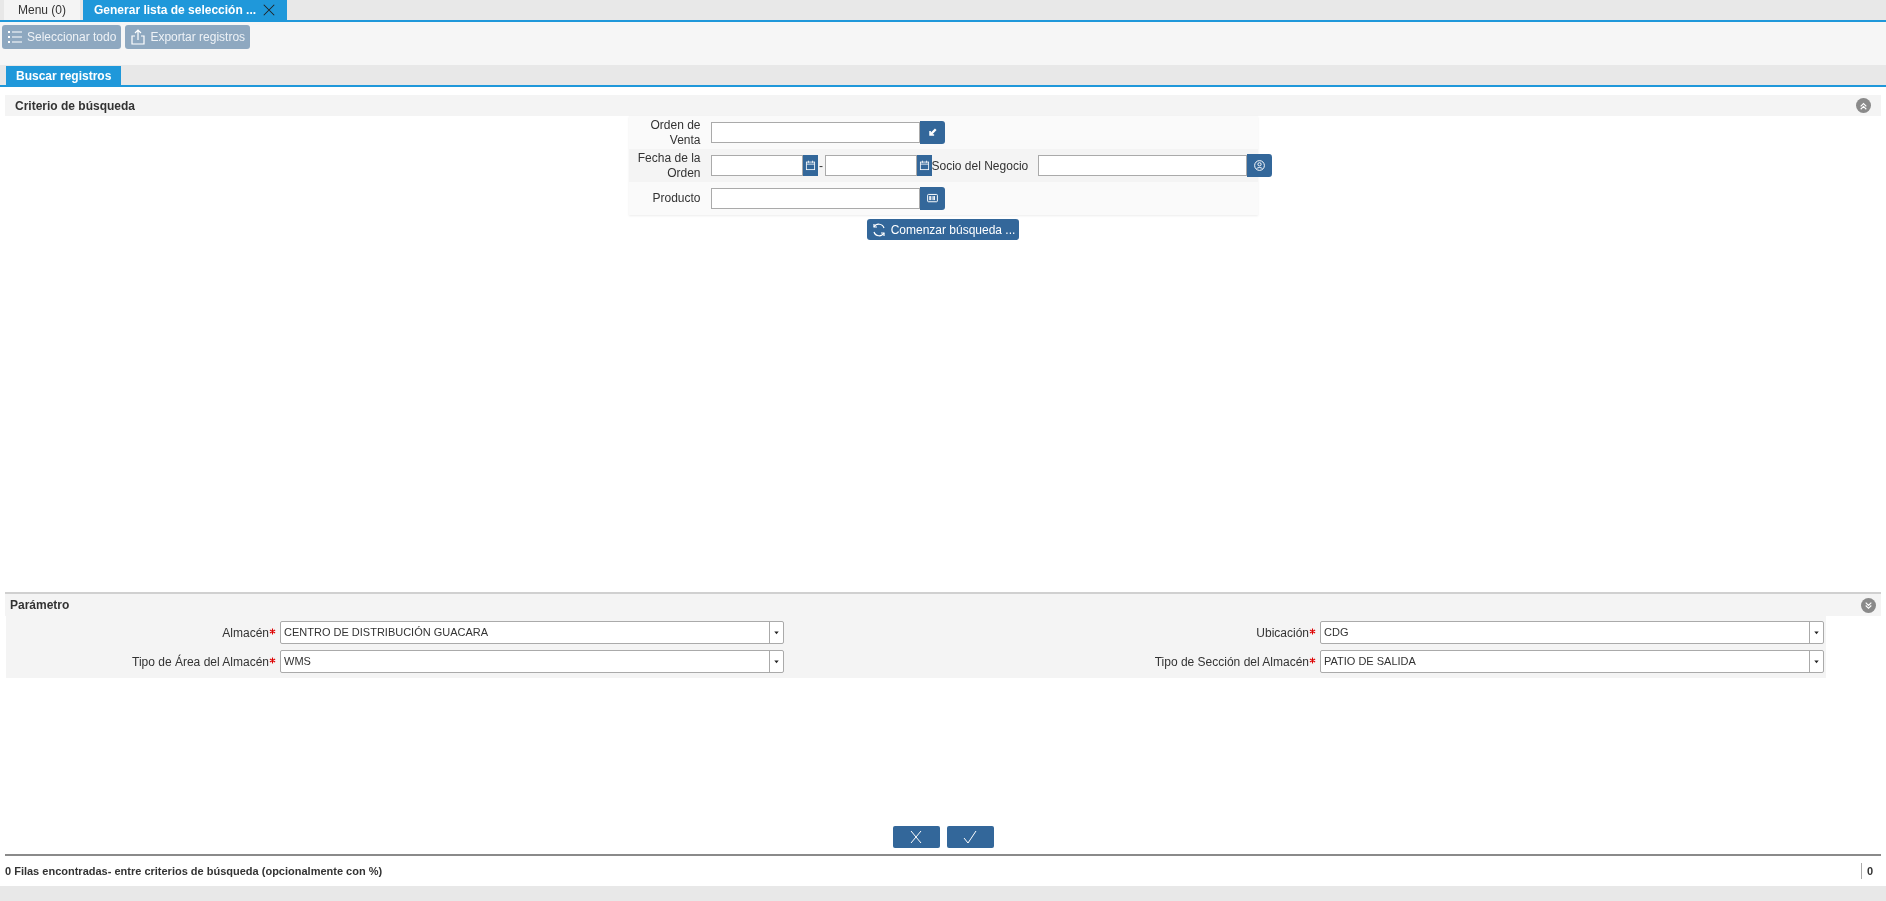 This screenshot has width=1886, height=901. Describe the element at coordinates (200, 662) in the screenshot. I see `field-label: Tipo de Área del Almacén` at that location.